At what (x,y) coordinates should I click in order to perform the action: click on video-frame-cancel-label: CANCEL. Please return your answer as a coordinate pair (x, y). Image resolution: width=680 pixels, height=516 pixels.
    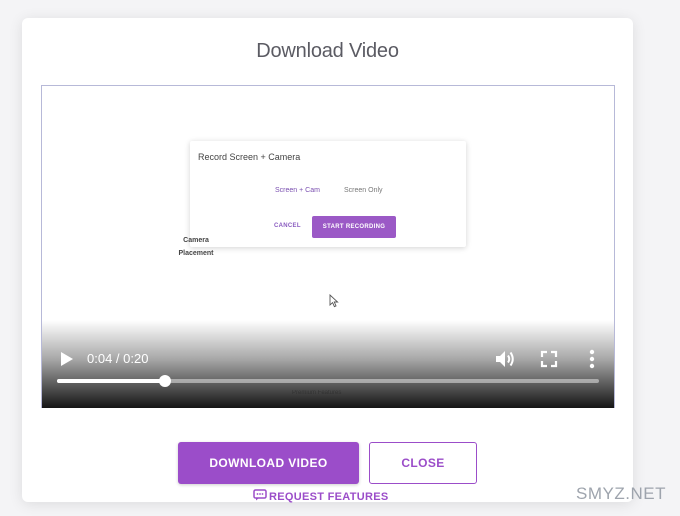
    Looking at the image, I should click on (287, 226).